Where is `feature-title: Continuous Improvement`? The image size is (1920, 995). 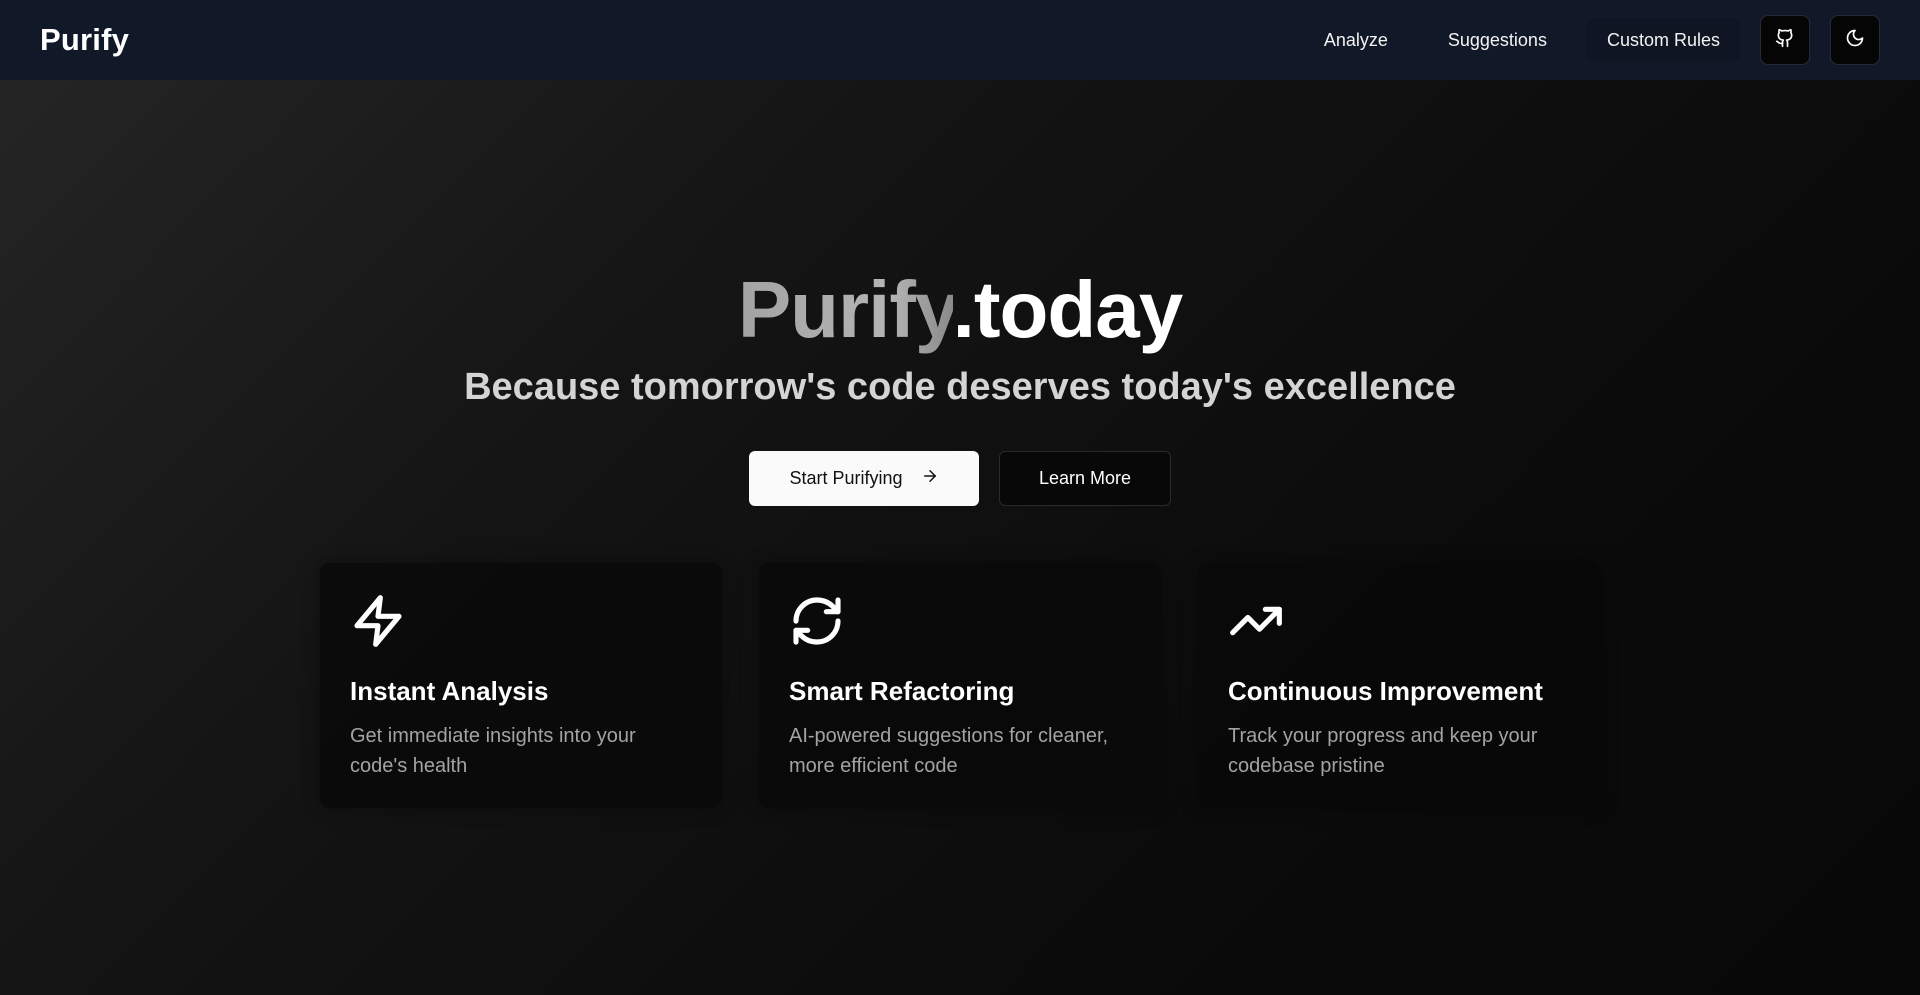
feature-title: Continuous Improvement is located at coordinates (1385, 691).